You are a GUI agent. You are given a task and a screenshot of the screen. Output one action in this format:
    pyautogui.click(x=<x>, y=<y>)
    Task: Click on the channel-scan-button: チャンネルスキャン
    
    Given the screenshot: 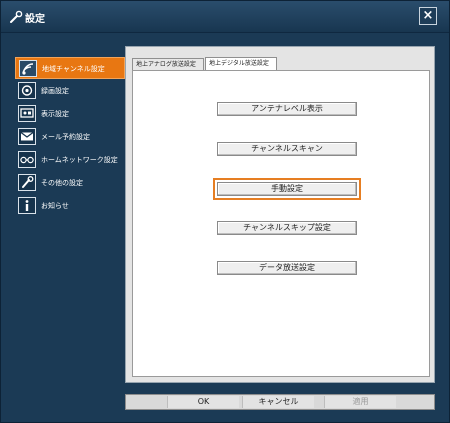 What is the action you would take?
    pyautogui.click(x=287, y=149)
    